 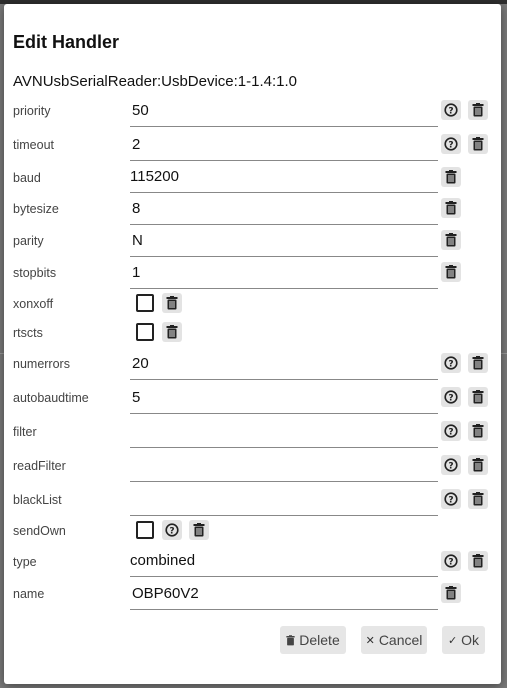 I want to click on xonxoff-label: xonxoff, so click(x=33, y=304).